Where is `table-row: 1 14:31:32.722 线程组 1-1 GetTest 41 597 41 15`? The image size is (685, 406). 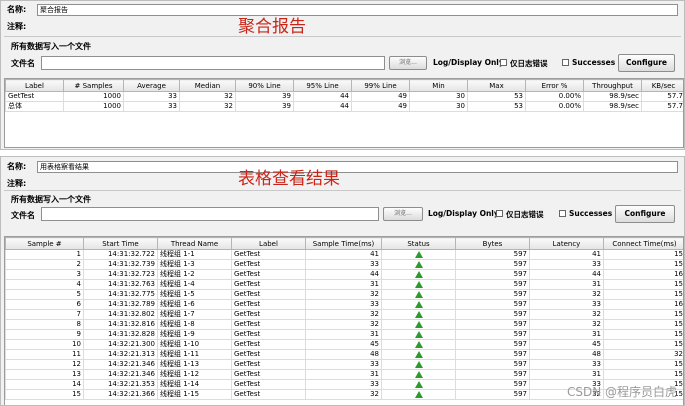 table-row: 1 14:31:32.722 线程组 1-1 GetTest 41 597 41 15 is located at coordinates (344, 254).